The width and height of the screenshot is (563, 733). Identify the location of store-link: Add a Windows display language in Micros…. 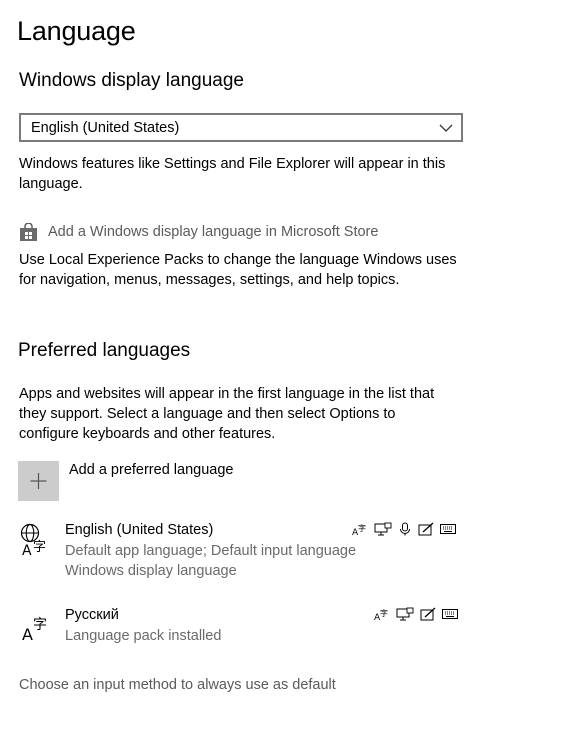
(198, 232).